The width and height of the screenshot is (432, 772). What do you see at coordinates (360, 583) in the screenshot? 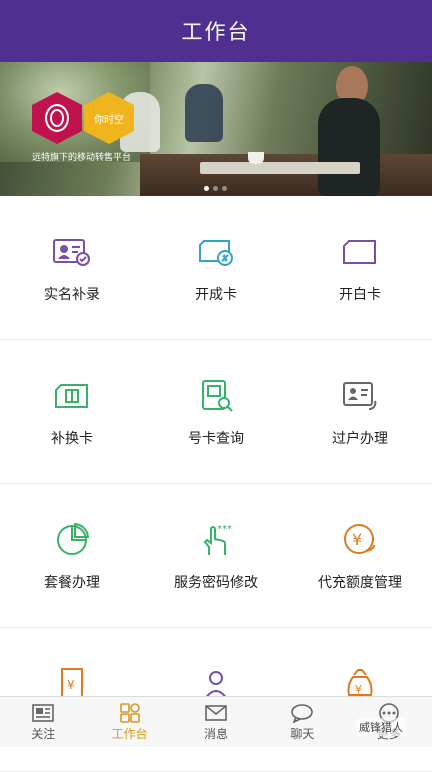
I see `feature-label: 代充额度管理` at bounding box center [360, 583].